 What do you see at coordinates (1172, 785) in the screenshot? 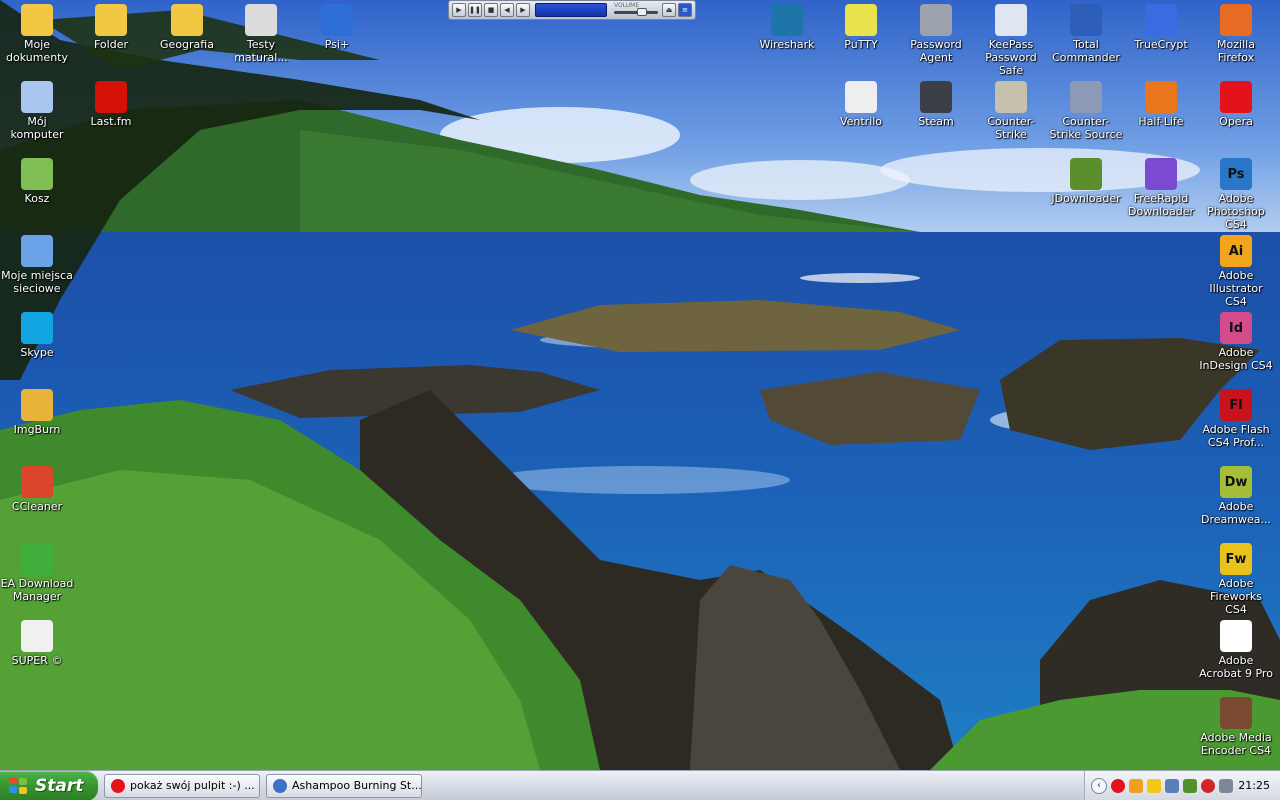
I see `network-tray-icon` at bounding box center [1172, 785].